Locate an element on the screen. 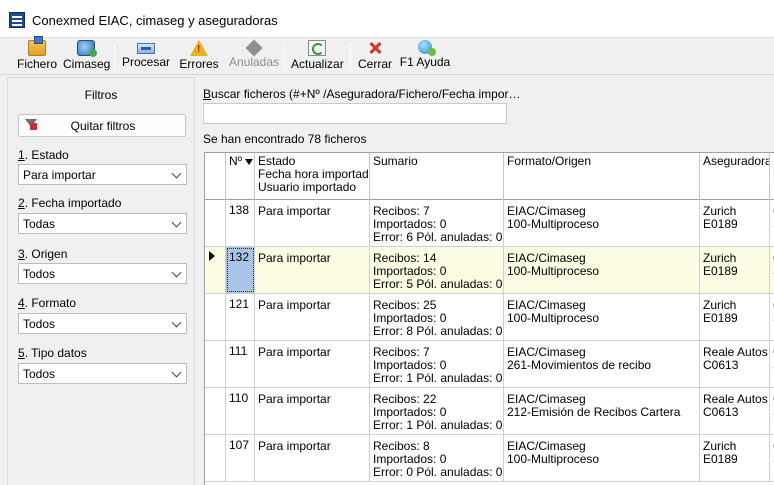 The height and width of the screenshot is (485, 774). found-count: Se han encontrado 78 ficheros is located at coordinates (285, 139).